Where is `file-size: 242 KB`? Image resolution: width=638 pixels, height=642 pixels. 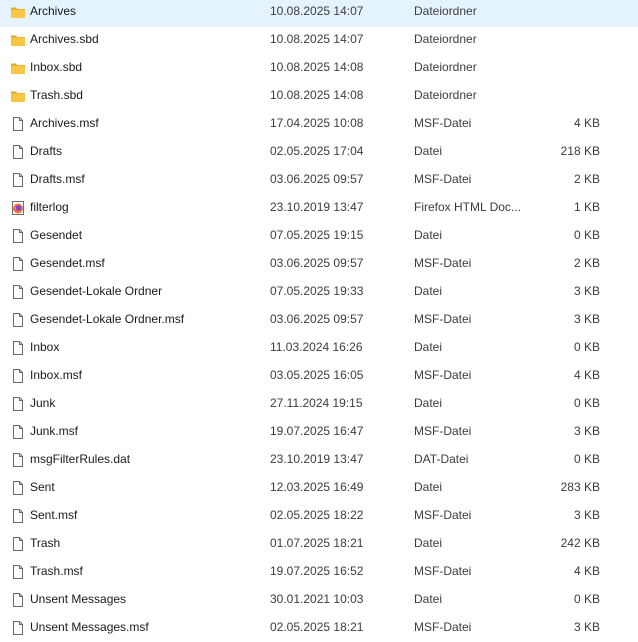 file-size: 242 KB is located at coordinates (580, 543).